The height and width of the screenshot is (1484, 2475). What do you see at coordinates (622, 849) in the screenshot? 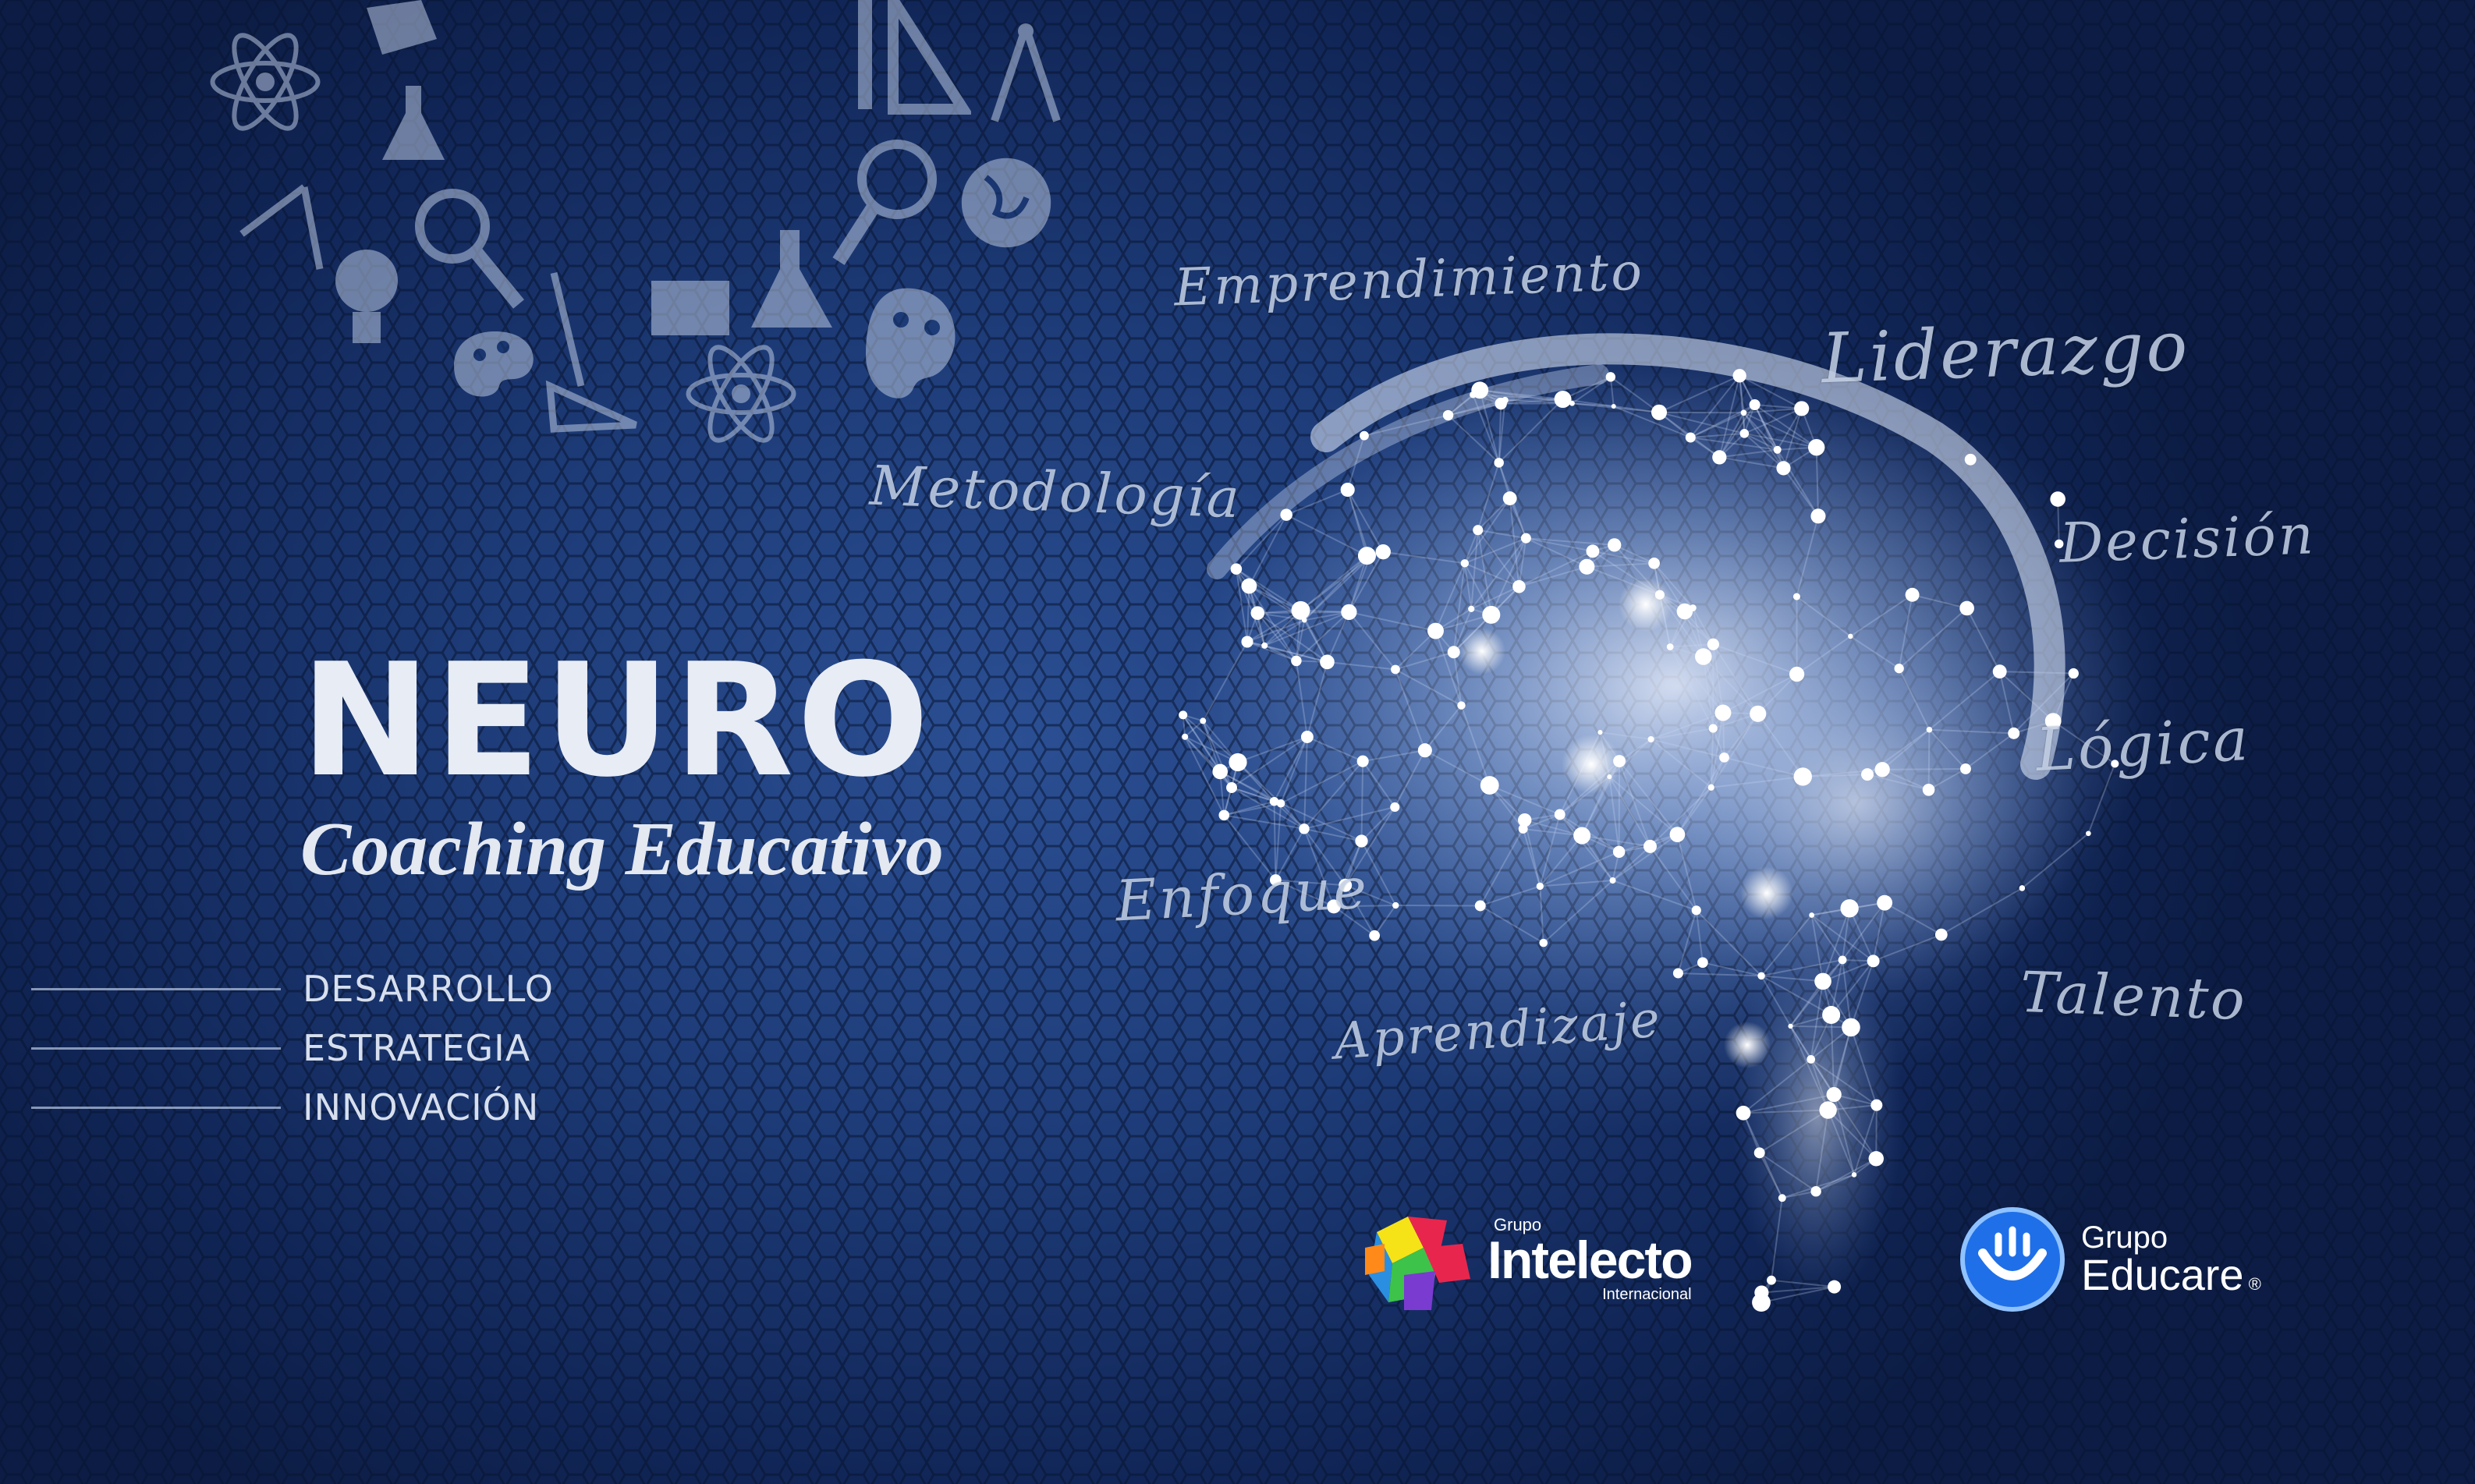
I see `page-subtitle: Coaching Educativo` at bounding box center [622, 849].